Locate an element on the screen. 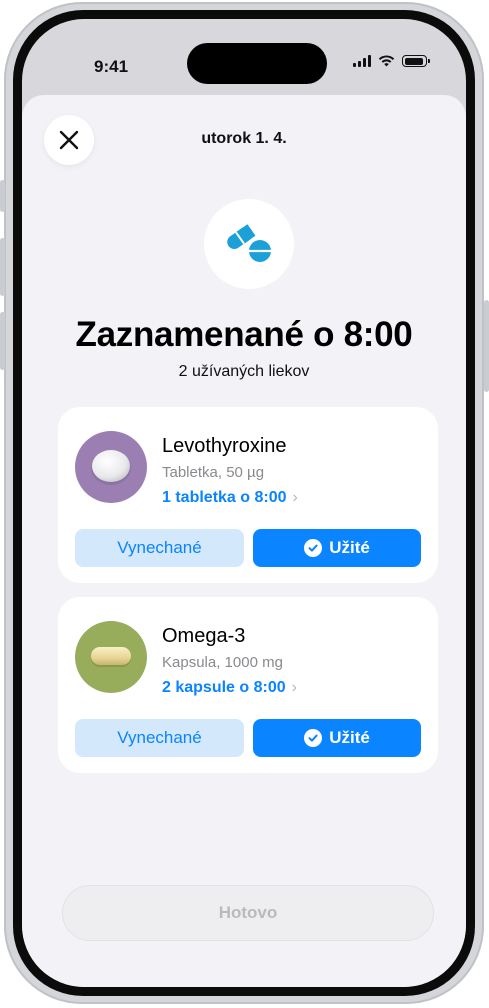 This screenshot has width=489, height=1008. status-bar: 9:41 is located at coordinates (244, 59).